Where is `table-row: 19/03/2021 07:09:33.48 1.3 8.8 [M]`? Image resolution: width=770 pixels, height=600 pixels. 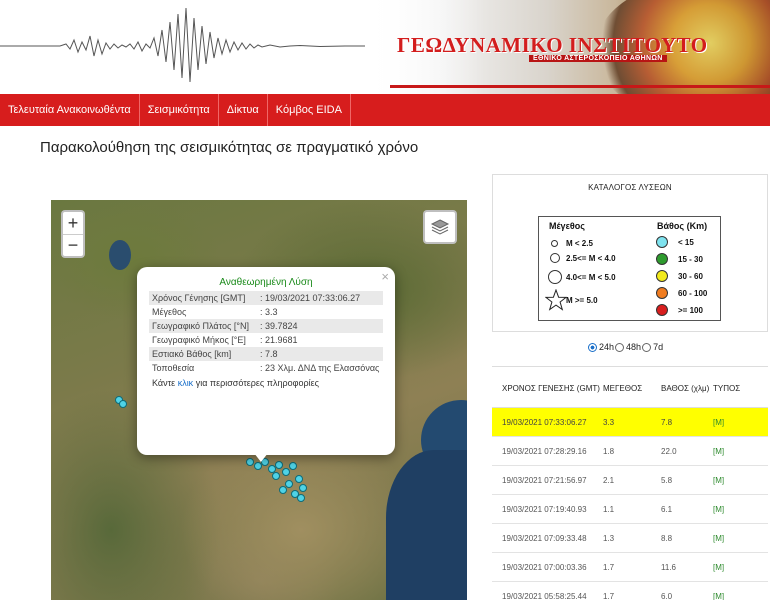 table-row: 19/03/2021 07:09:33.48 1.3 8.8 [M] is located at coordinates (630, 538).